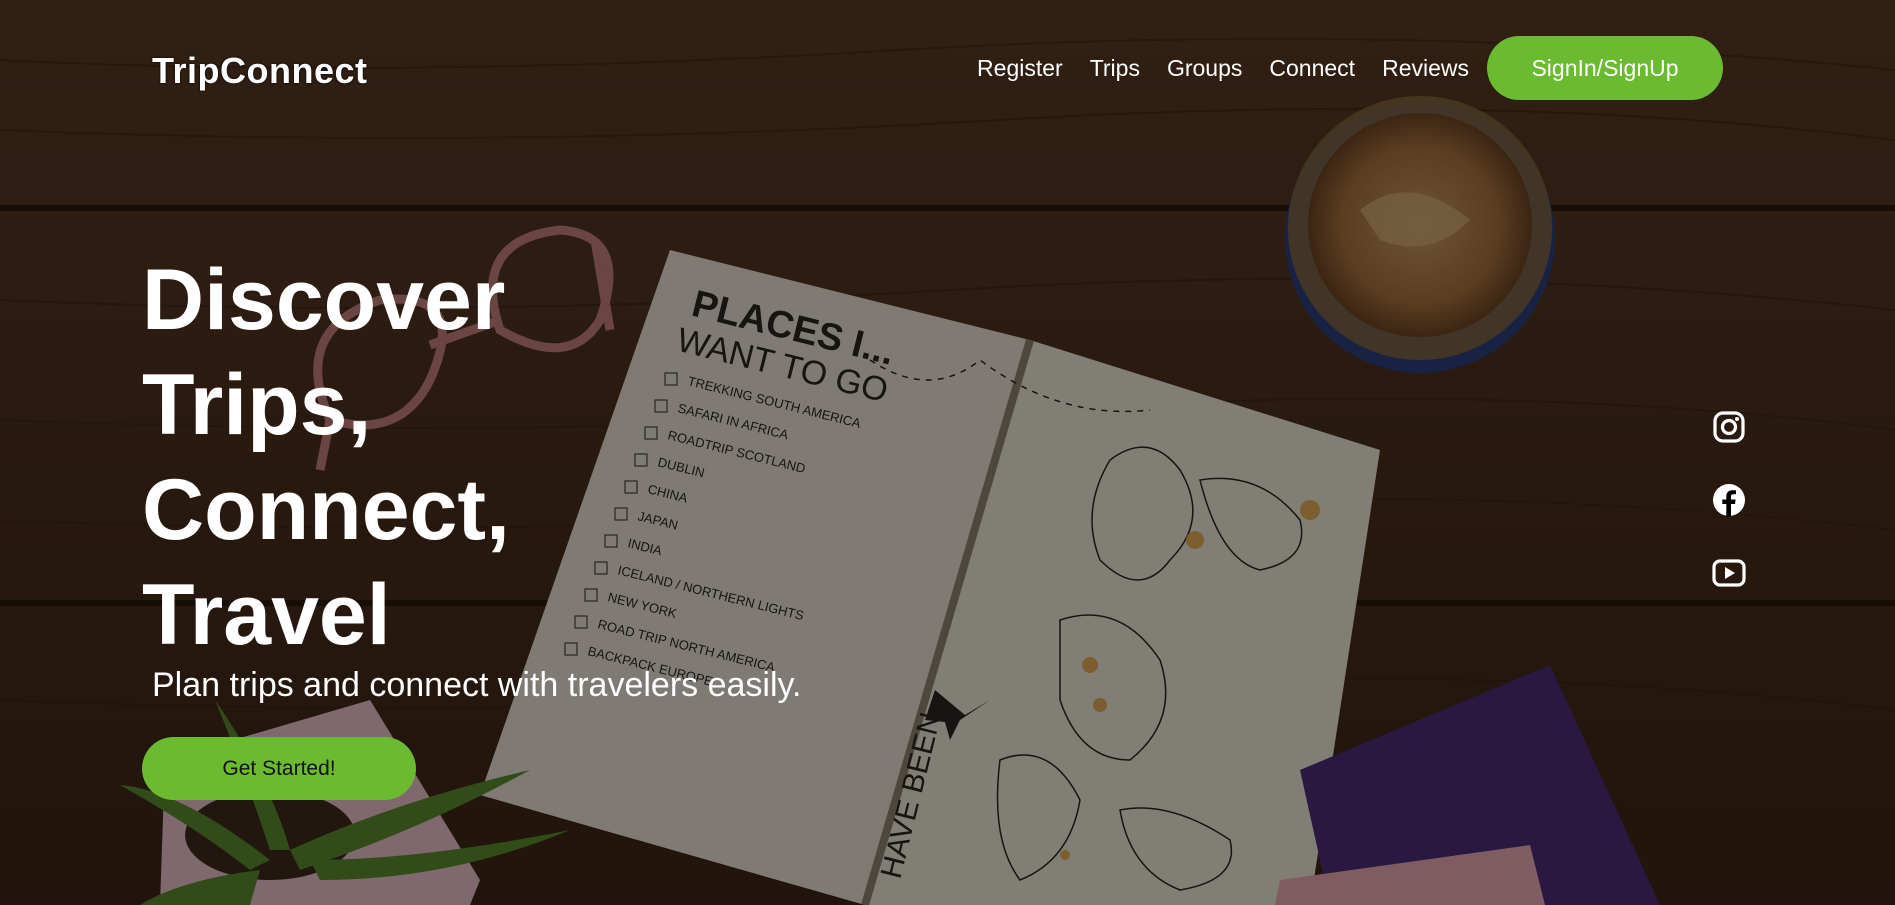 The width and height of the screenshot is (1895, 905). Describe the element at coordinates (324, 300) in the screenshot. I see `hero-title-line: Discover` at that location.